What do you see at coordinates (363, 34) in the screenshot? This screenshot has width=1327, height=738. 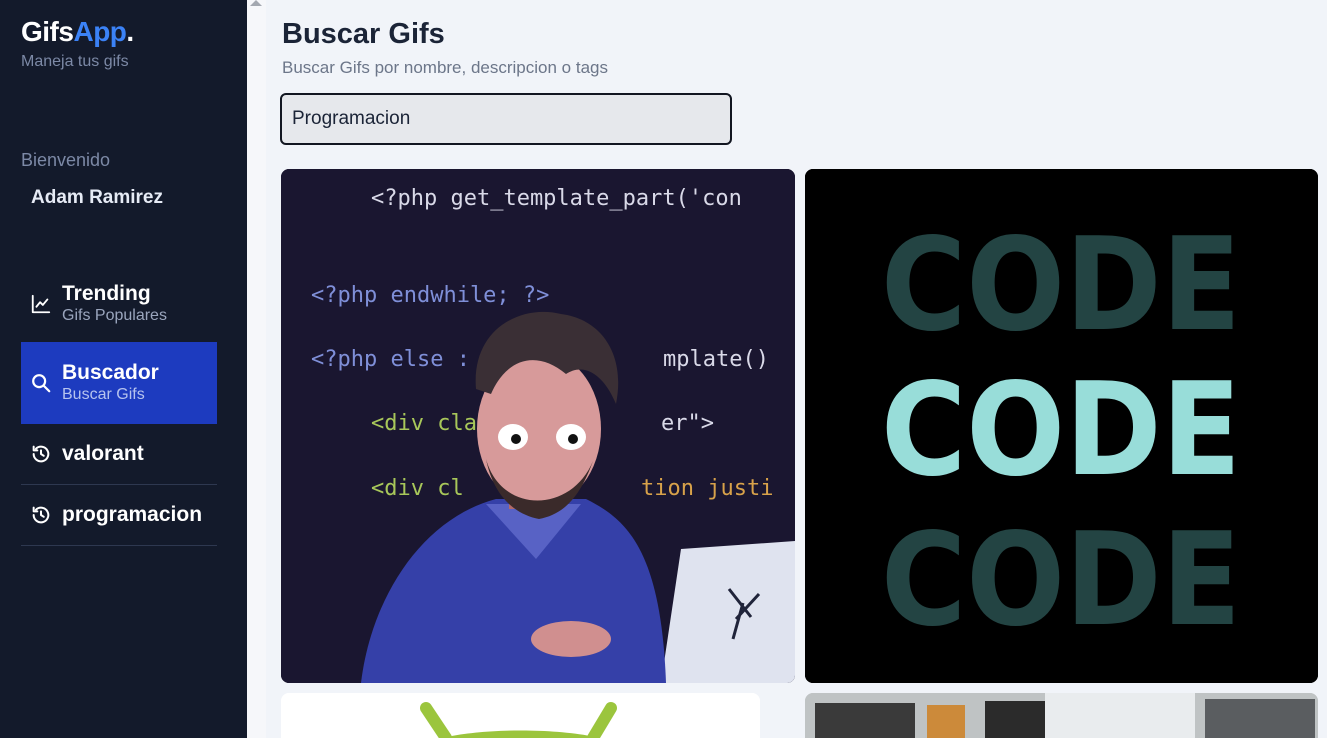 I see `page-title: Buscar Gifs` at bounding box center [363, 34].